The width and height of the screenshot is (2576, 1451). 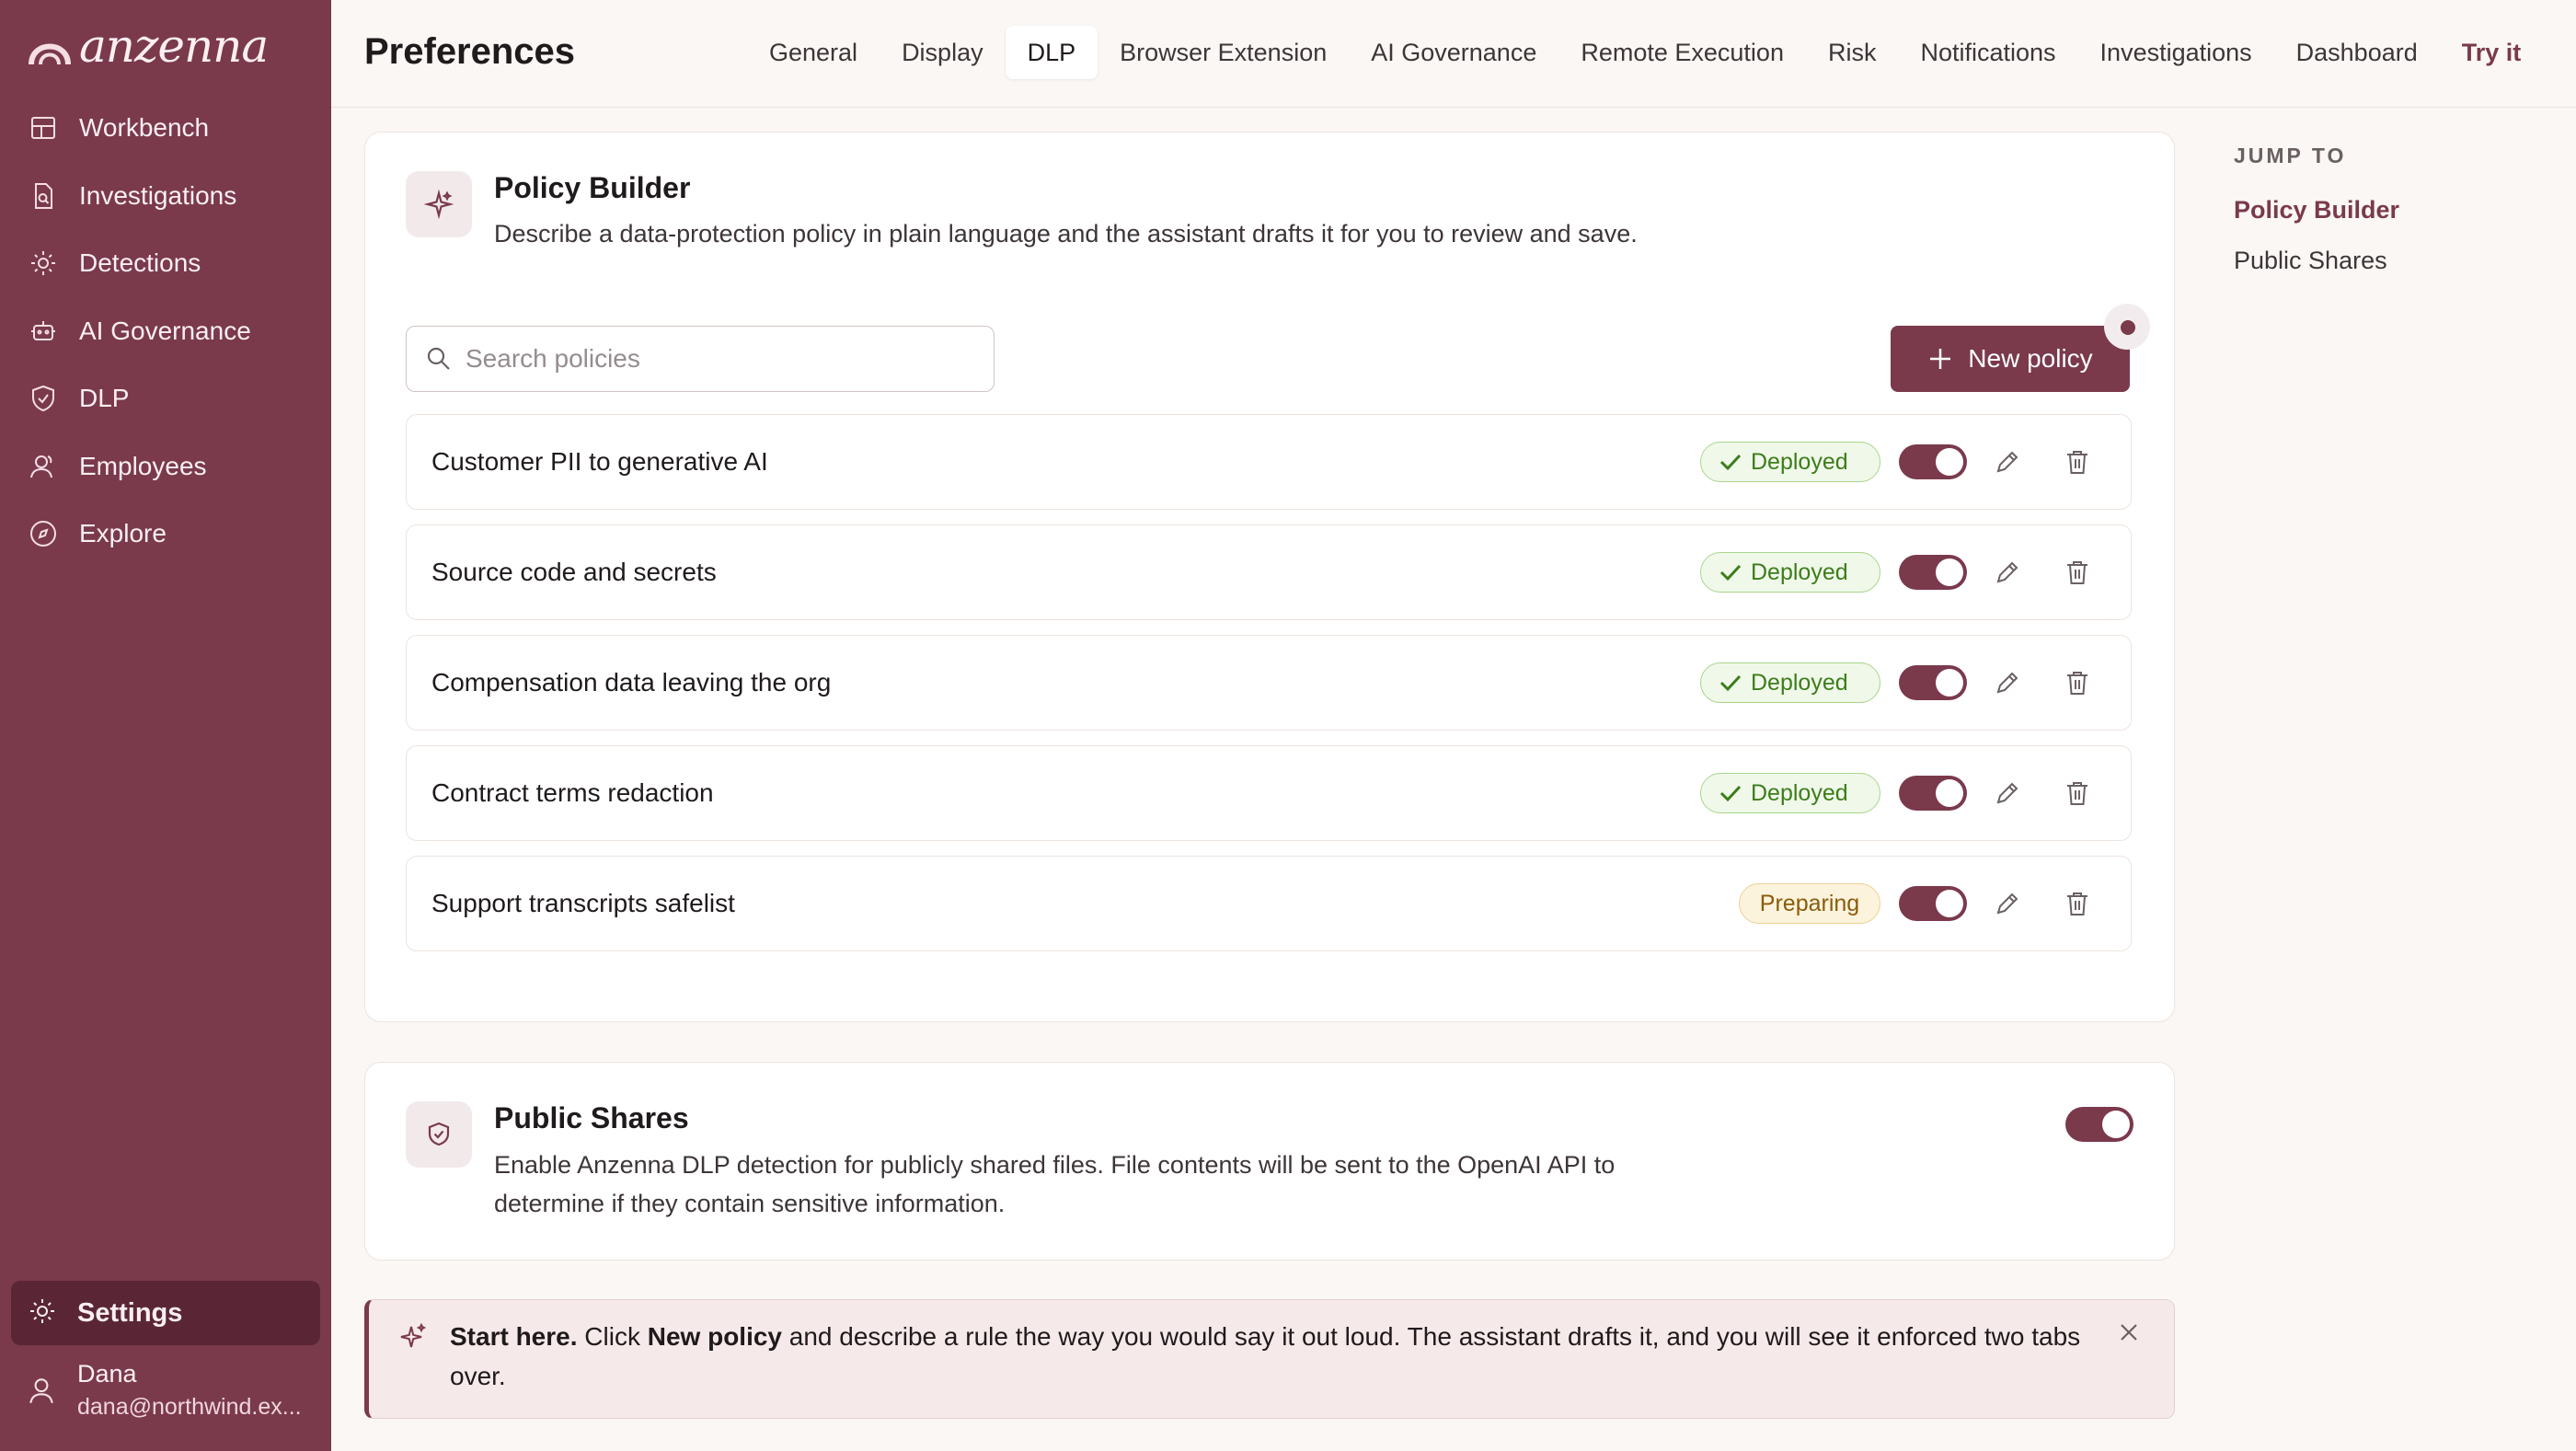 I want to click on search-input, so click(x=714, y=359).